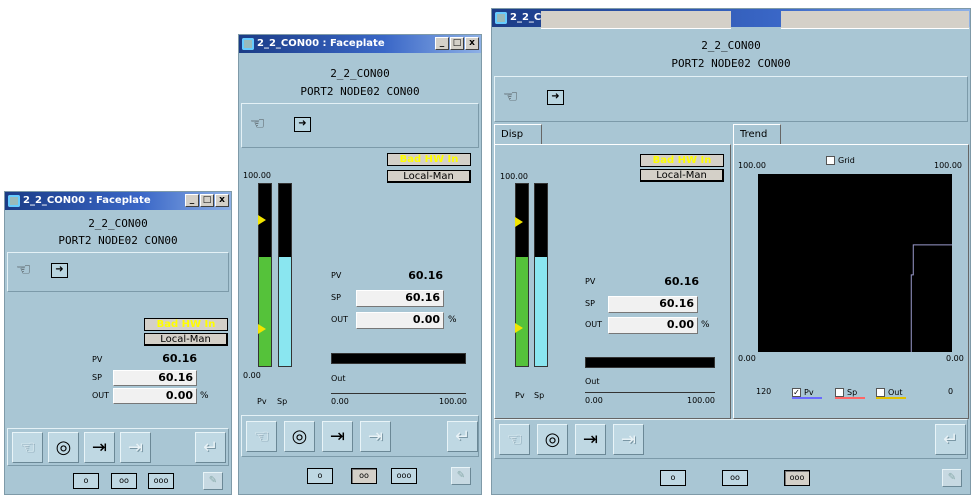  I want to click on out-lo-label: 0.00, so click(594, 400).